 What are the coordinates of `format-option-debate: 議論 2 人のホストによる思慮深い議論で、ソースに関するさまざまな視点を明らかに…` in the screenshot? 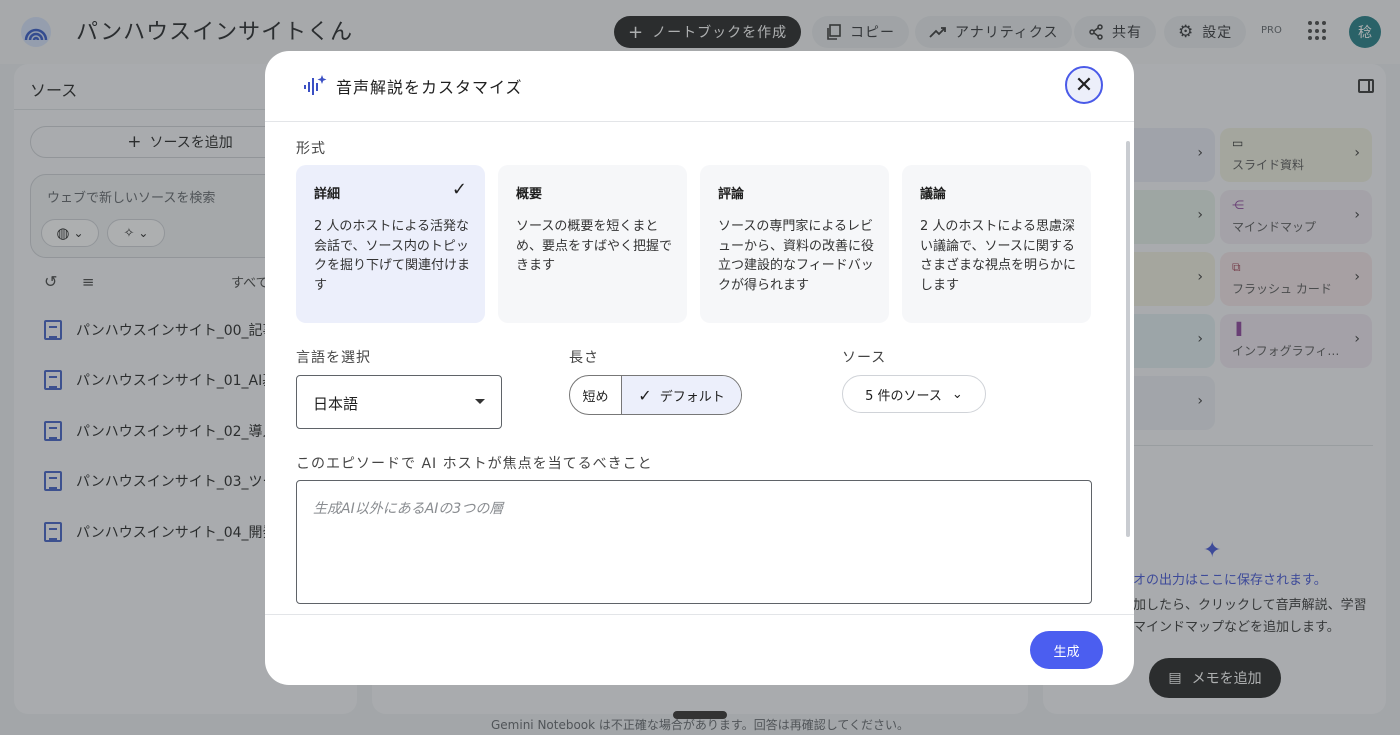 It's located at (996, 244).